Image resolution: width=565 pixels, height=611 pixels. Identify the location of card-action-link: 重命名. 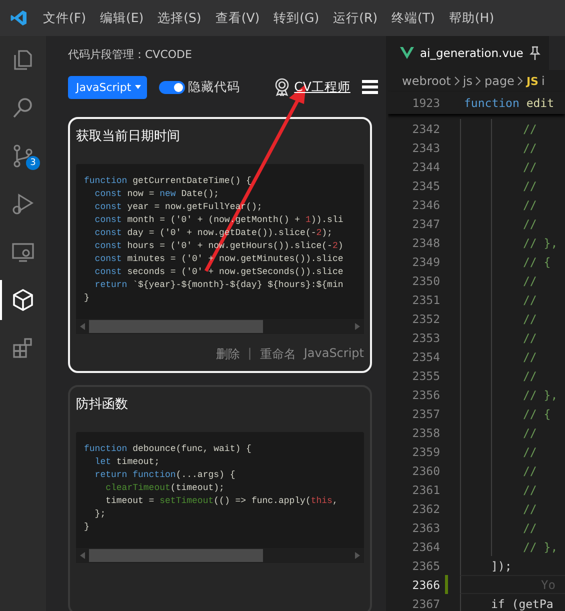
(278, 354).